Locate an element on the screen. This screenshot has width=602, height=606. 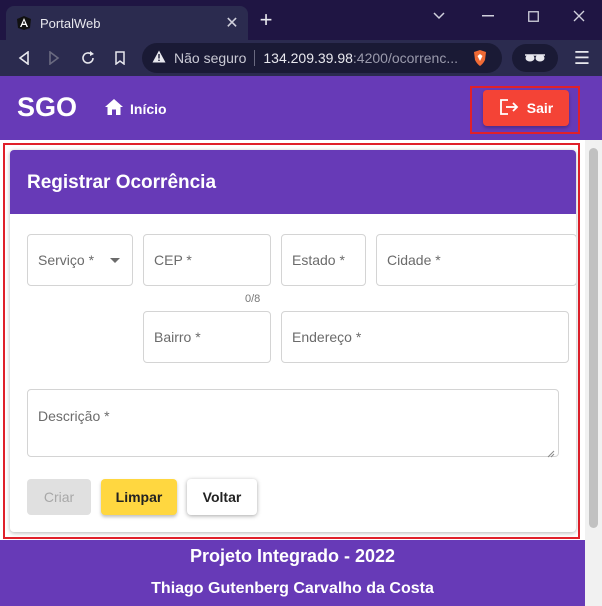
card-header: Registrar Ocorrência is located at coordinates (293, 182).